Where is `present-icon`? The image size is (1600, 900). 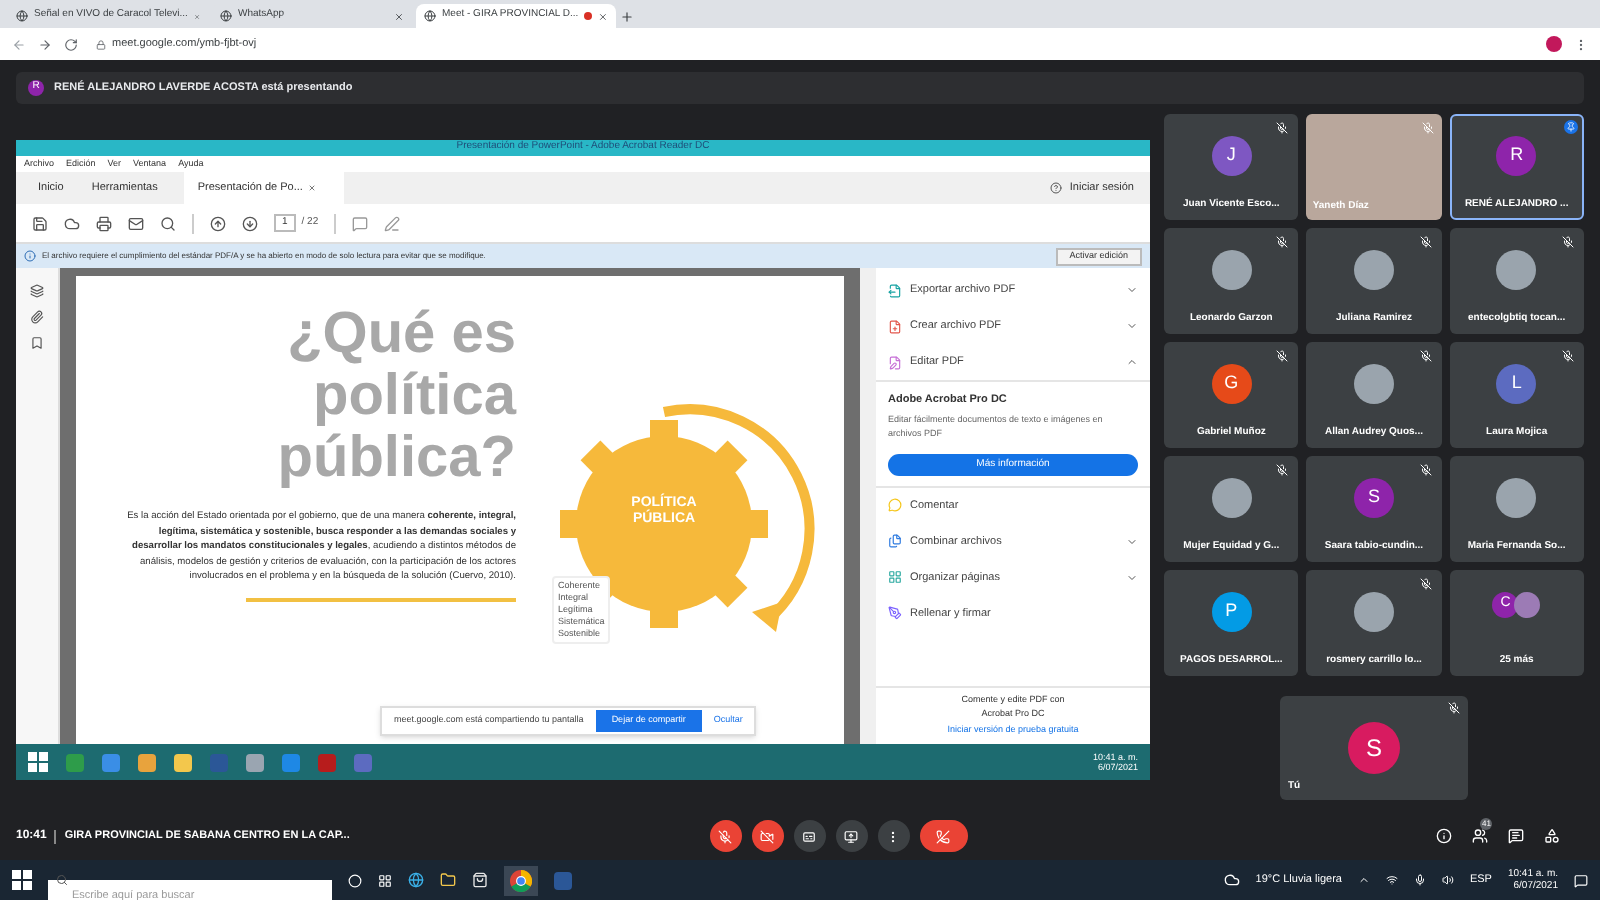
present-icon is located at coordinates (851, 836).